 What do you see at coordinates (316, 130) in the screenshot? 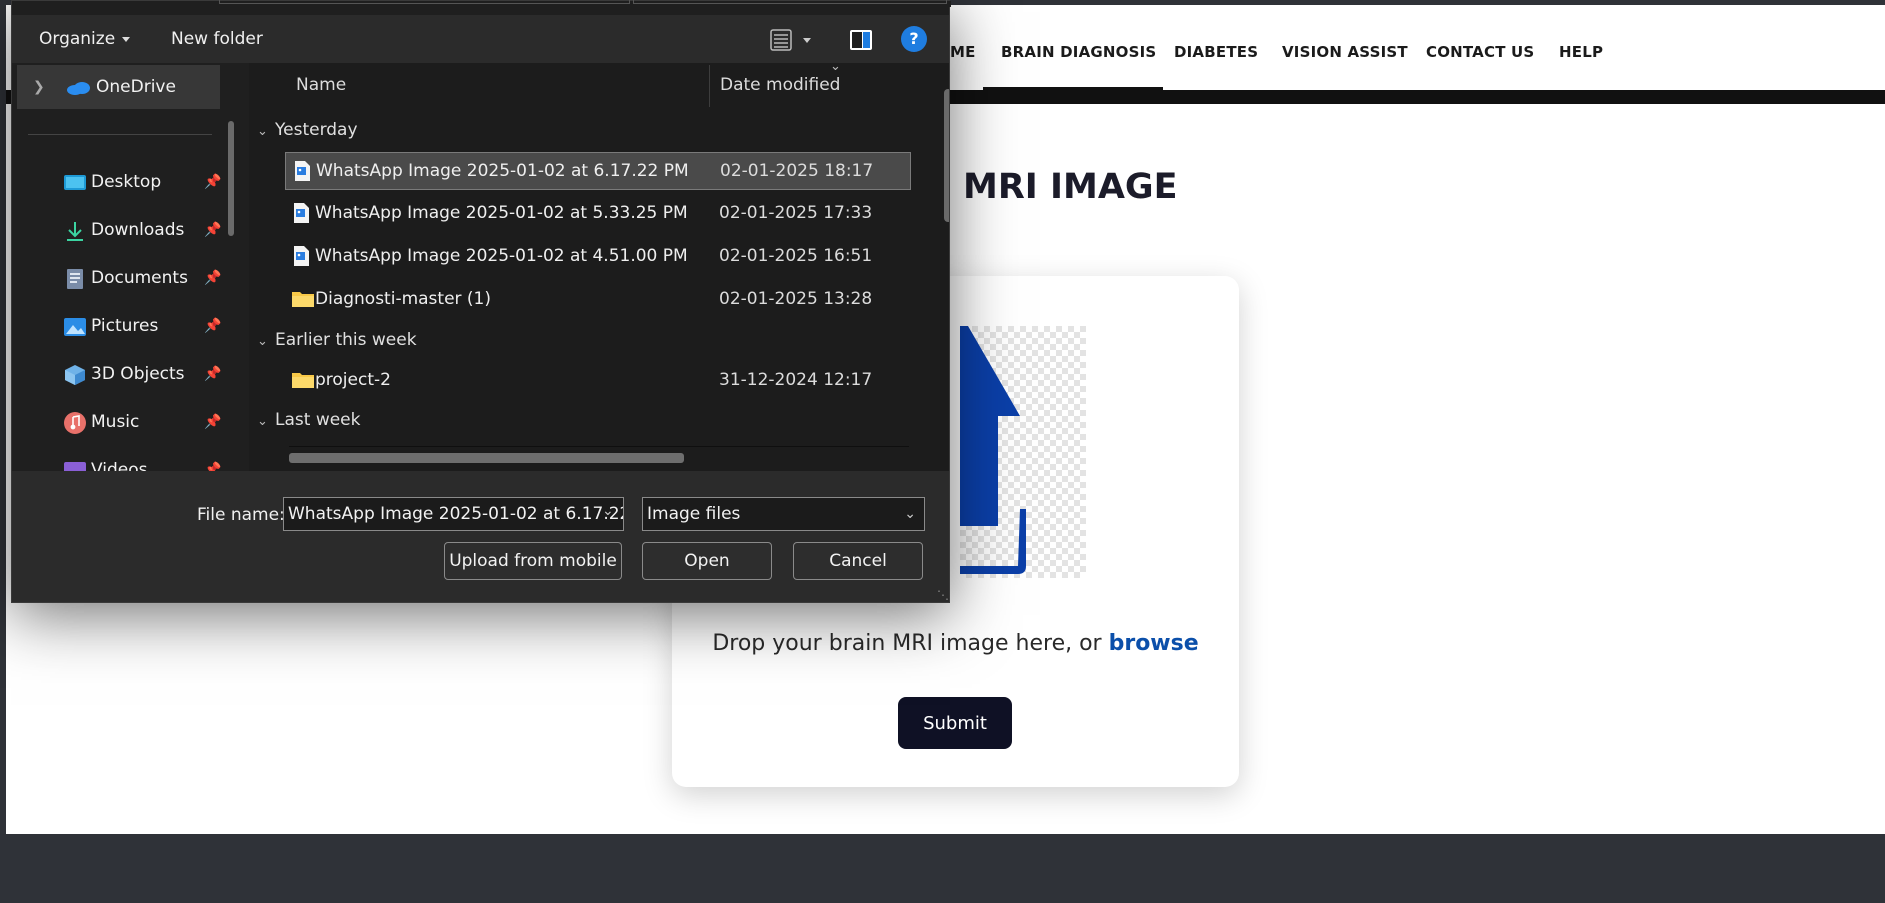
I see `group-label: Yesterday` at bounding box center [316, 130].